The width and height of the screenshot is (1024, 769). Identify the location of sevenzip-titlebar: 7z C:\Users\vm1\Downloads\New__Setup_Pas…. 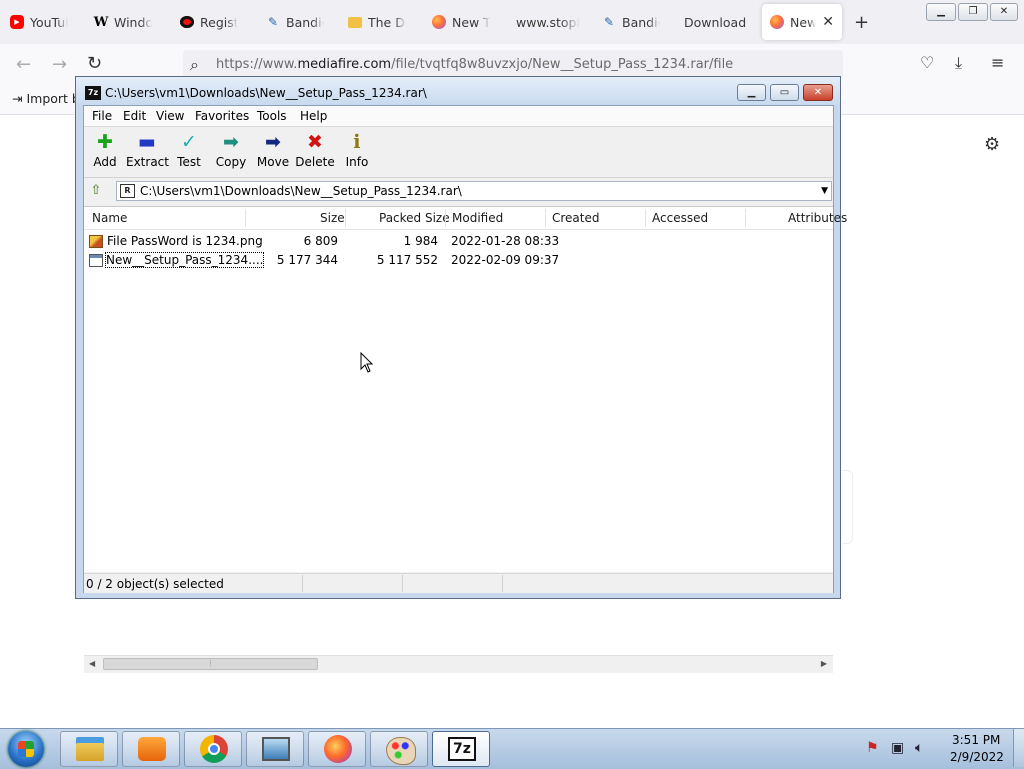
(458, 91).